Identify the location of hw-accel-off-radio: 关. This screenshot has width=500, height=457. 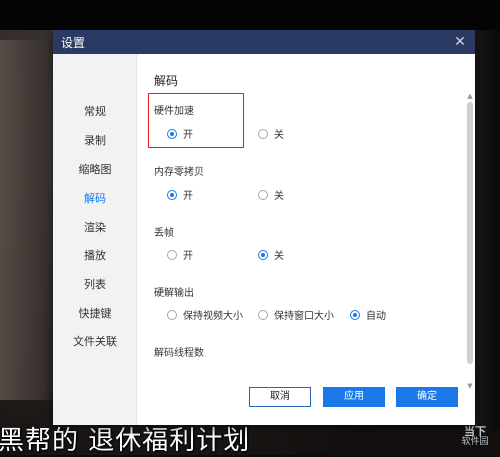
(271, 133).